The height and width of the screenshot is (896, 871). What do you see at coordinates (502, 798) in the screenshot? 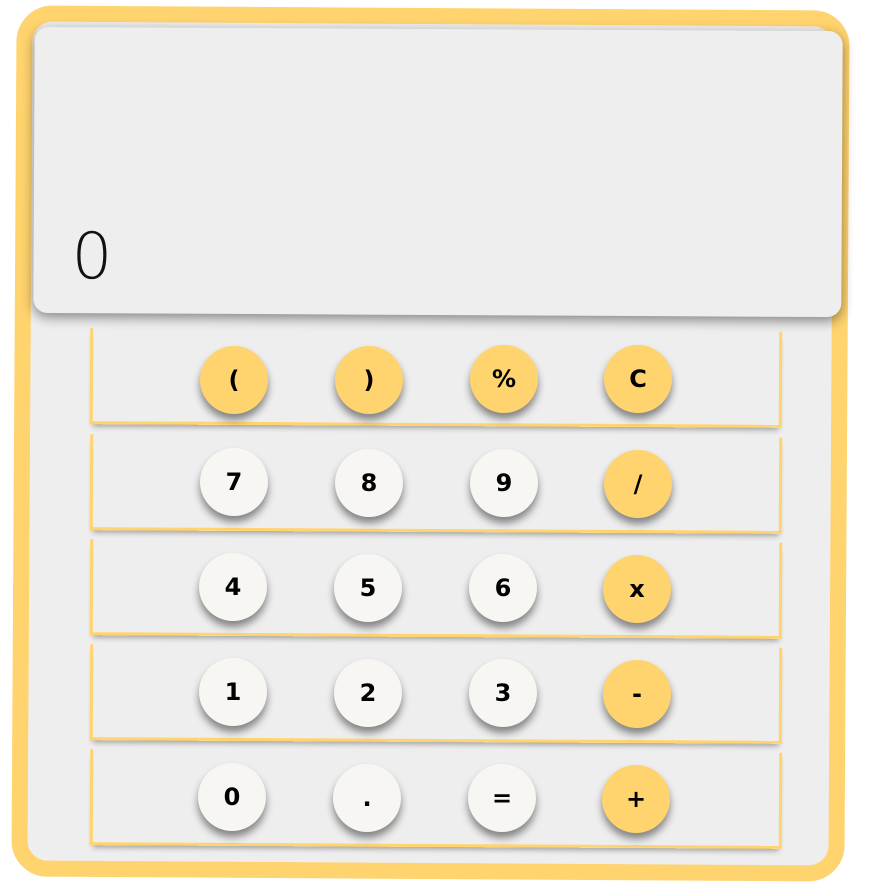
I see `key-equals: =` at bounding box center [502, 798].